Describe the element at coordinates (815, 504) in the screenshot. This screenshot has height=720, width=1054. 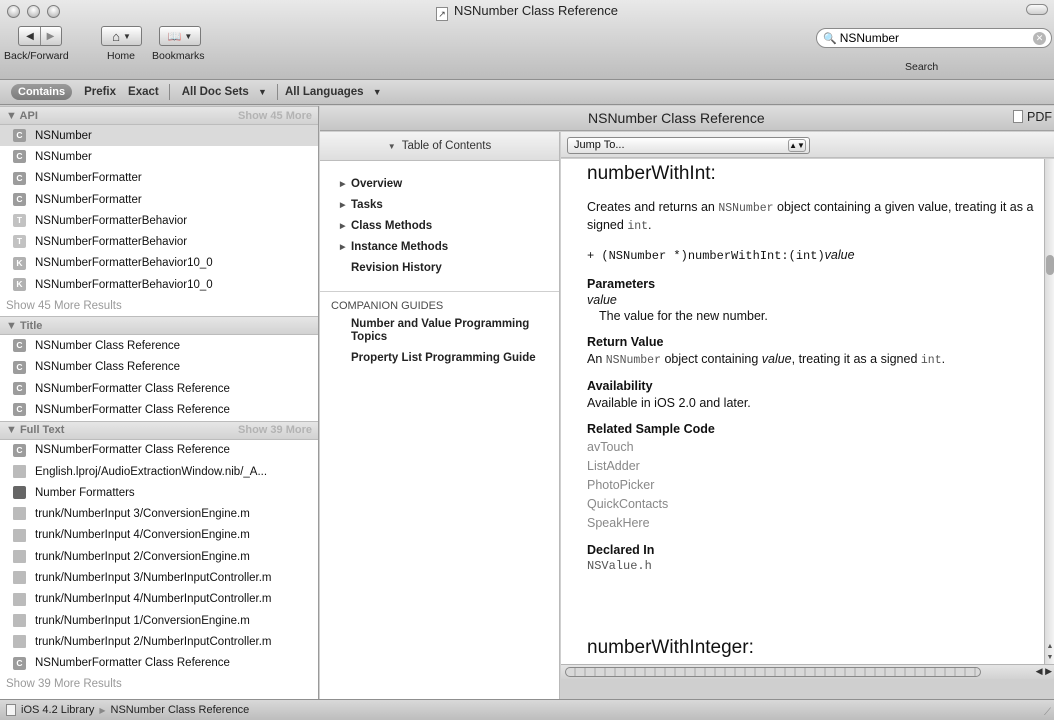
I see `sample-code-link: QuickContacts` at that location.